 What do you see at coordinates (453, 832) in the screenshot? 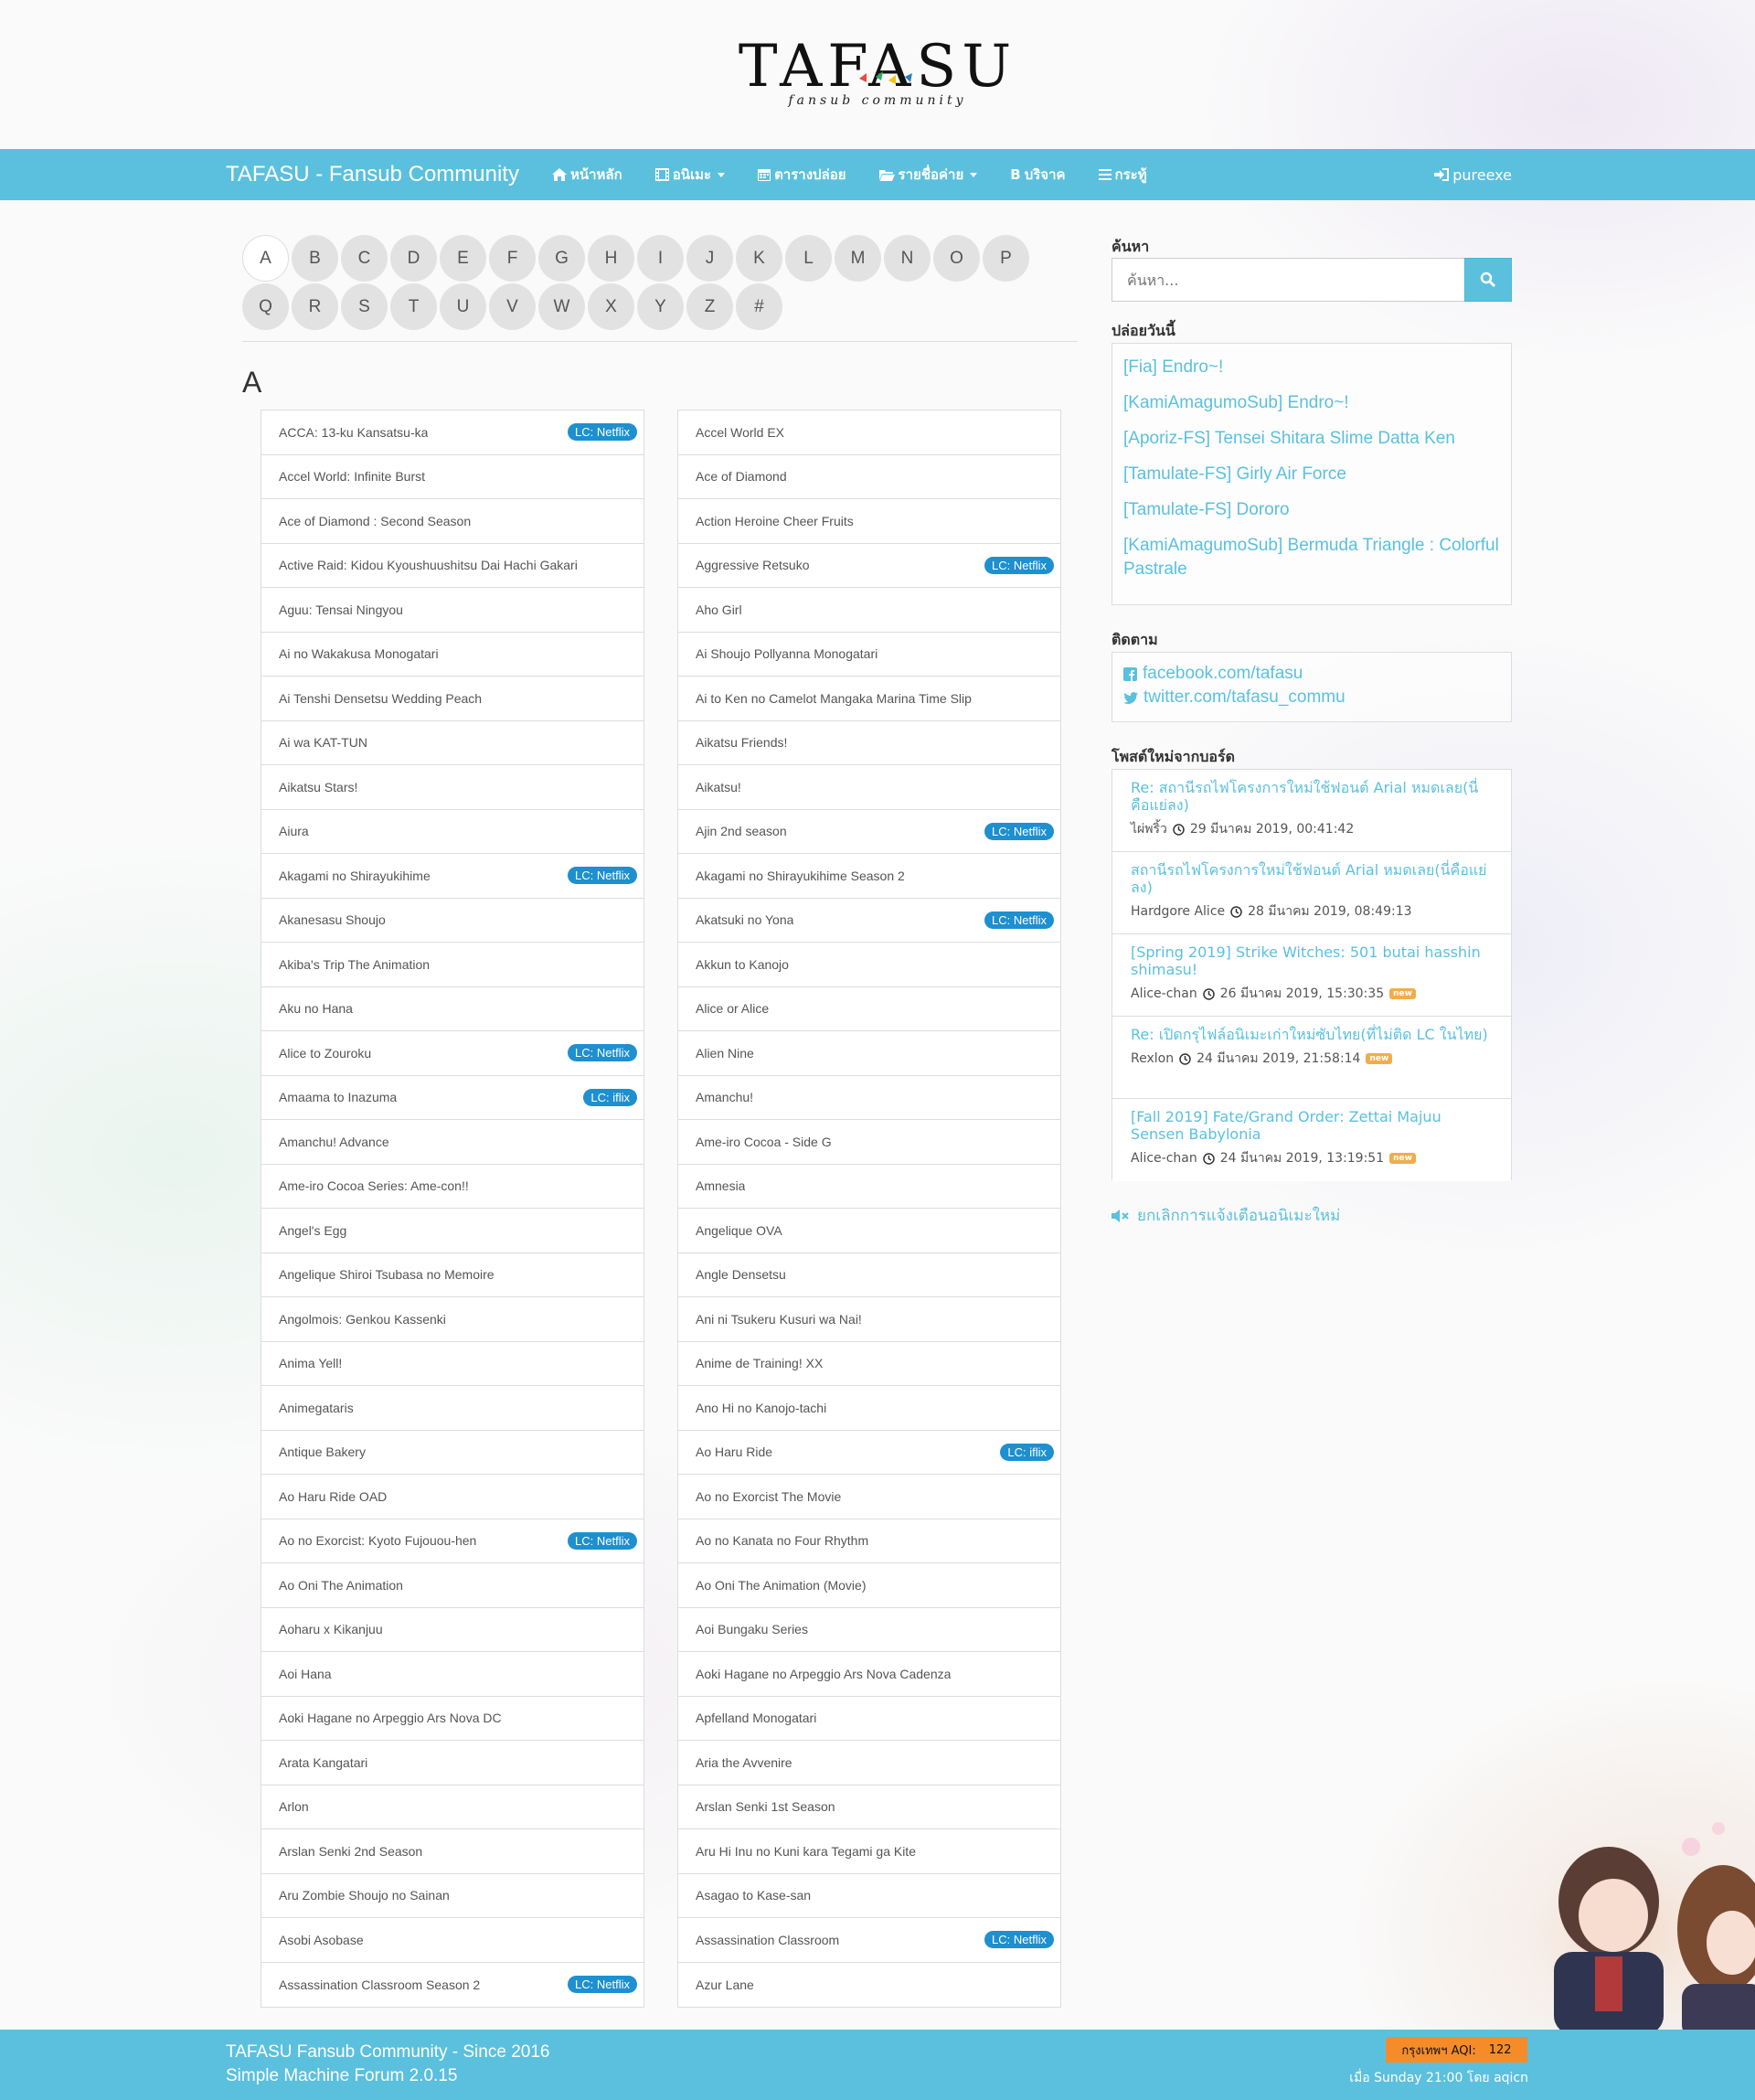
I see `anime-list-item: Aiura` at bounding box center [453, 832].